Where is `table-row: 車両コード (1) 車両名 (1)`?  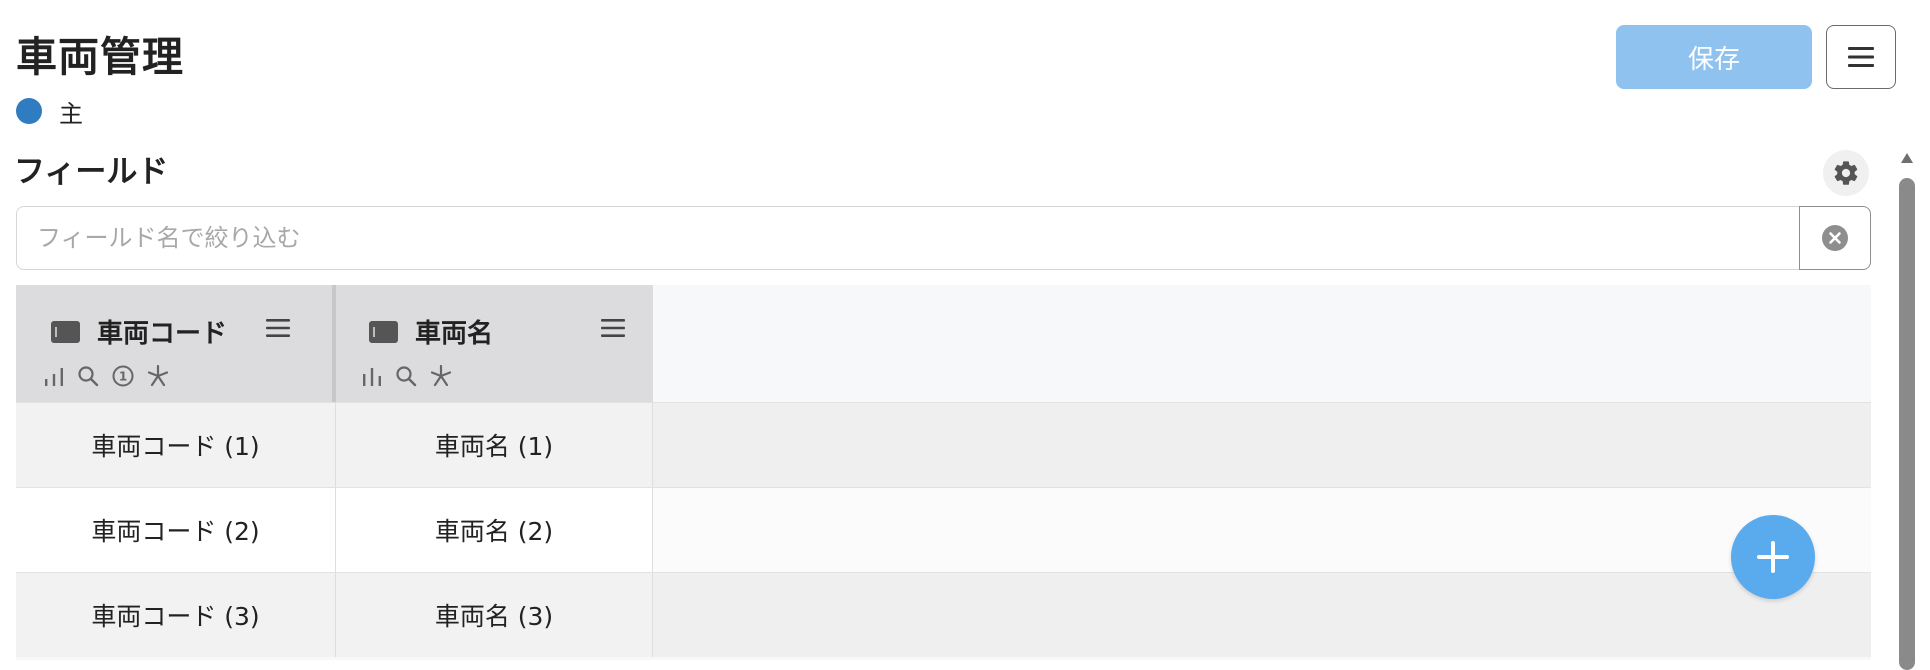 table-row: 車両コード (1) 車両名 (1) is located at coordinates (943, 444).